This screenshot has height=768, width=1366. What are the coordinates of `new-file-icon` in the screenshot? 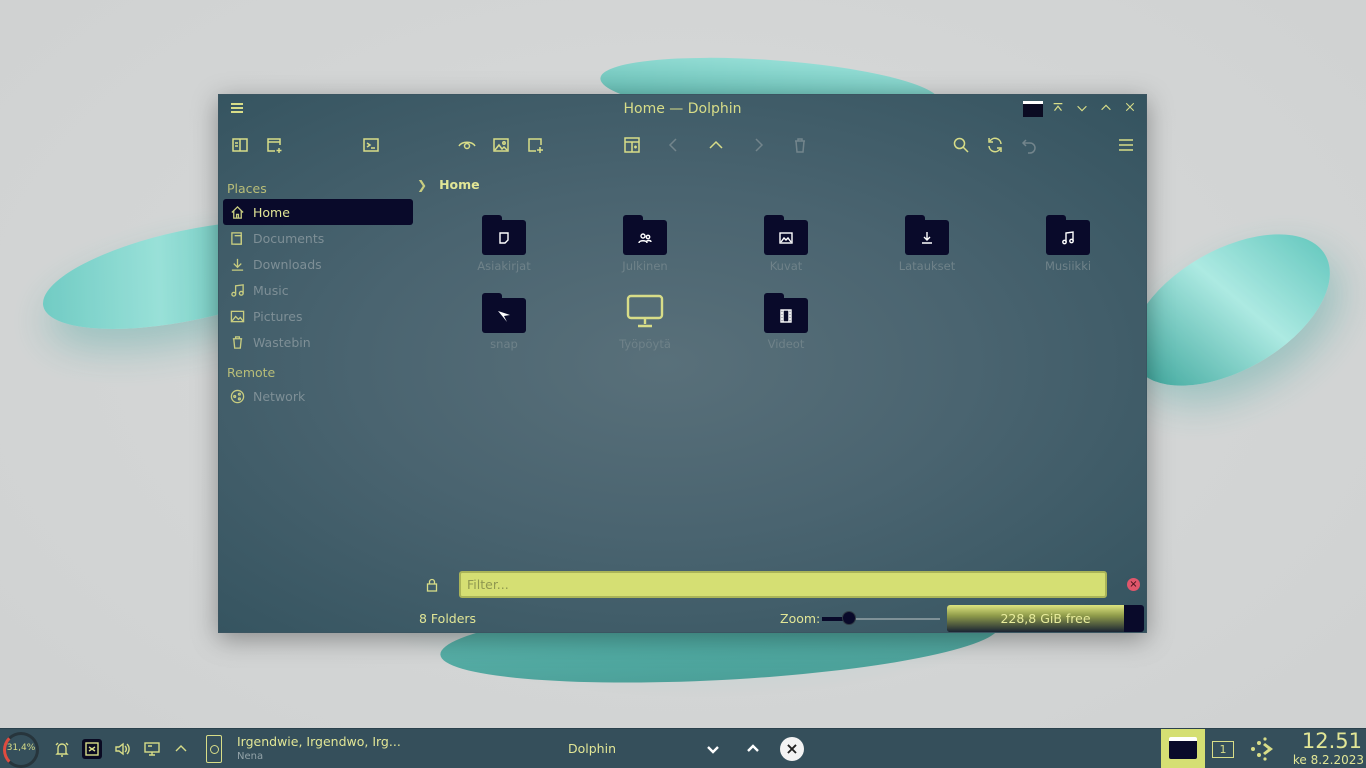 It's located at (535, 145).